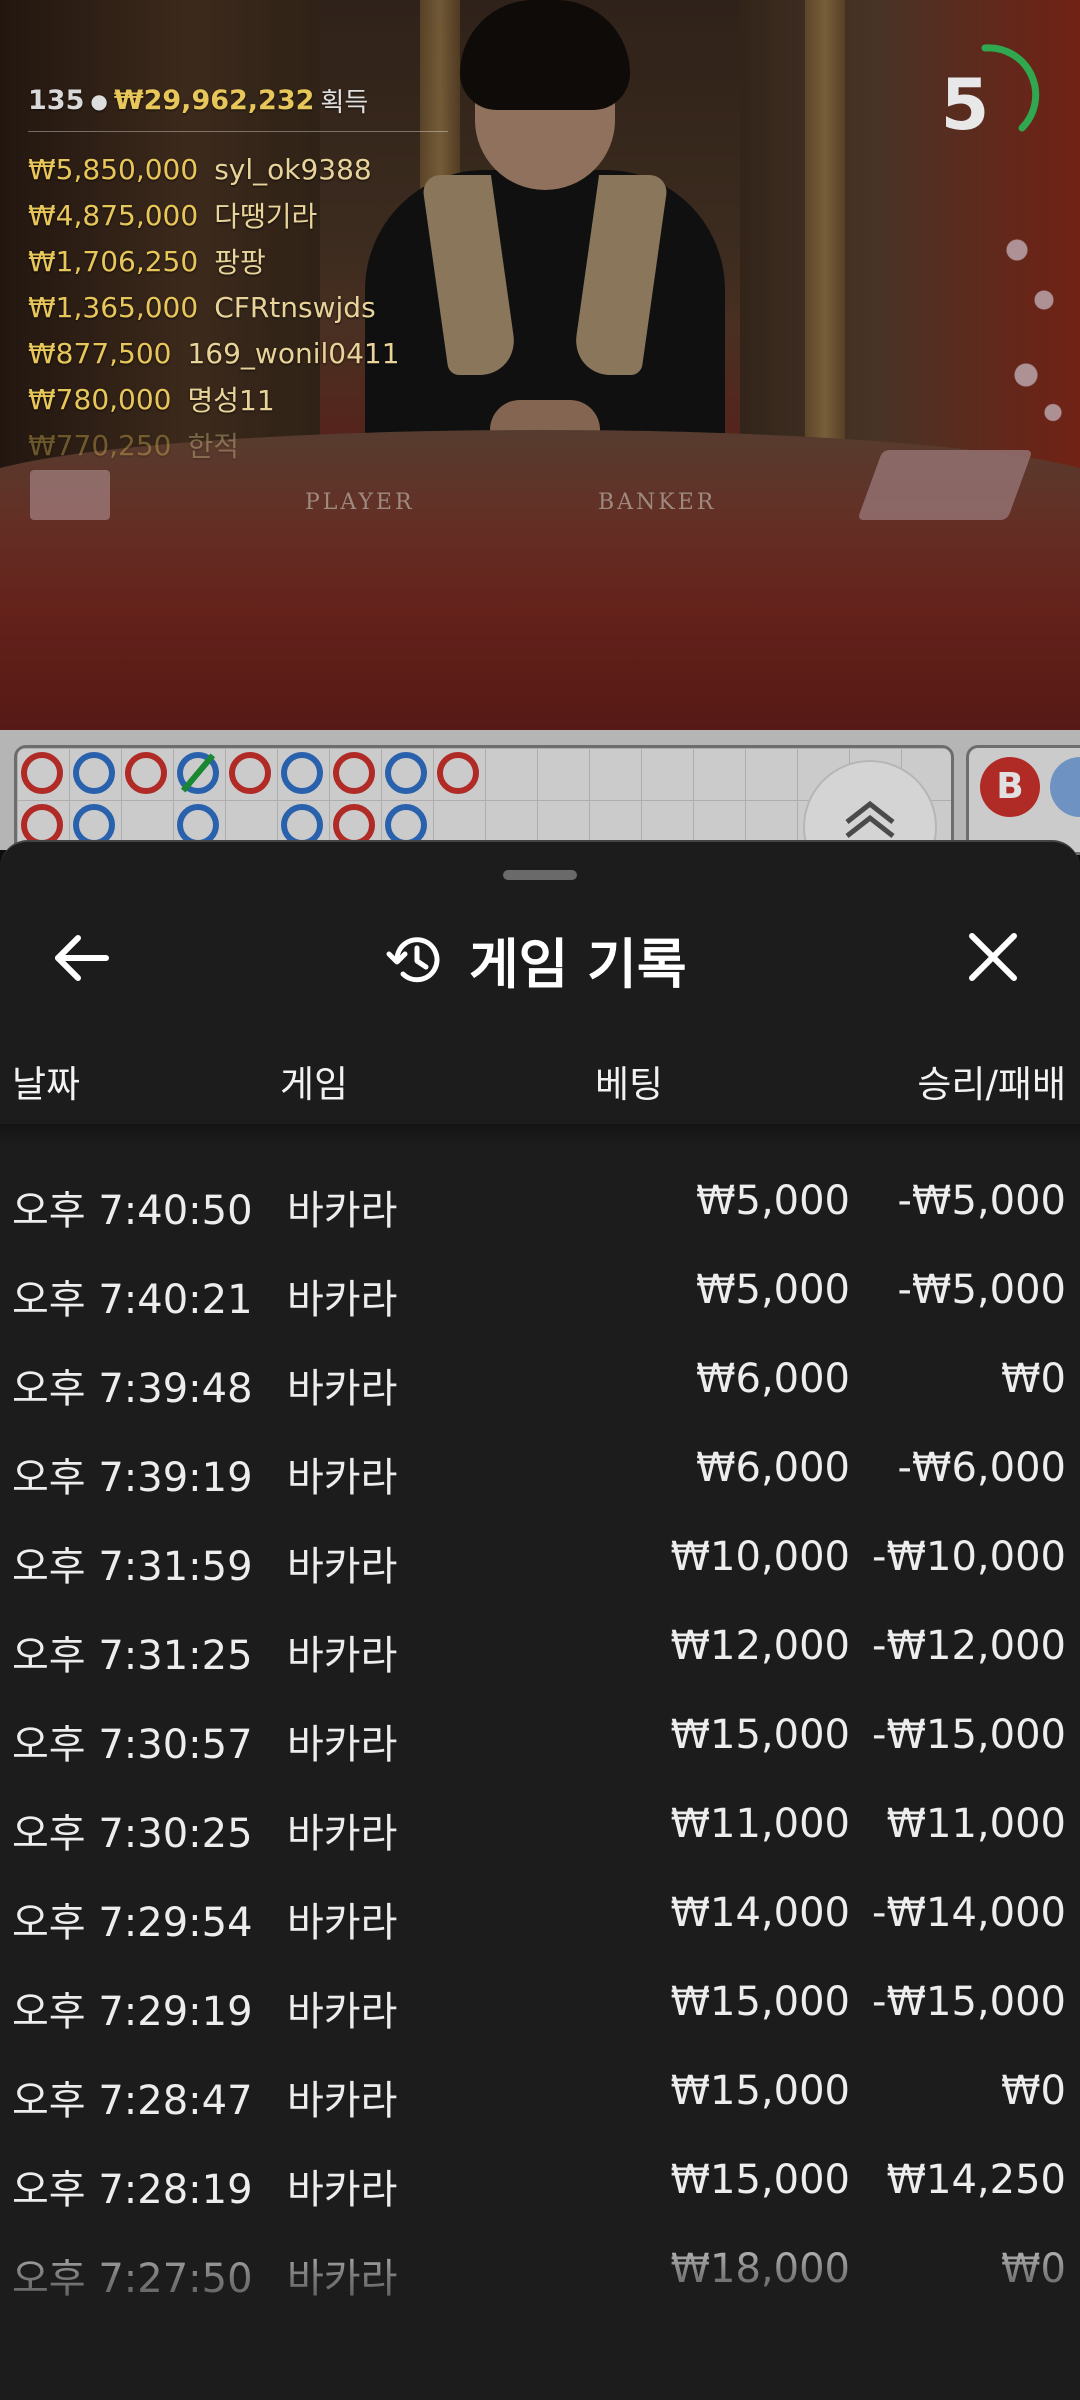 The height and width of the screenshot is (2400, 1080). Describe the element at coordinates (113, 307) in the screenshot. I see `winner-amount: ₩1,365,000` at that location.